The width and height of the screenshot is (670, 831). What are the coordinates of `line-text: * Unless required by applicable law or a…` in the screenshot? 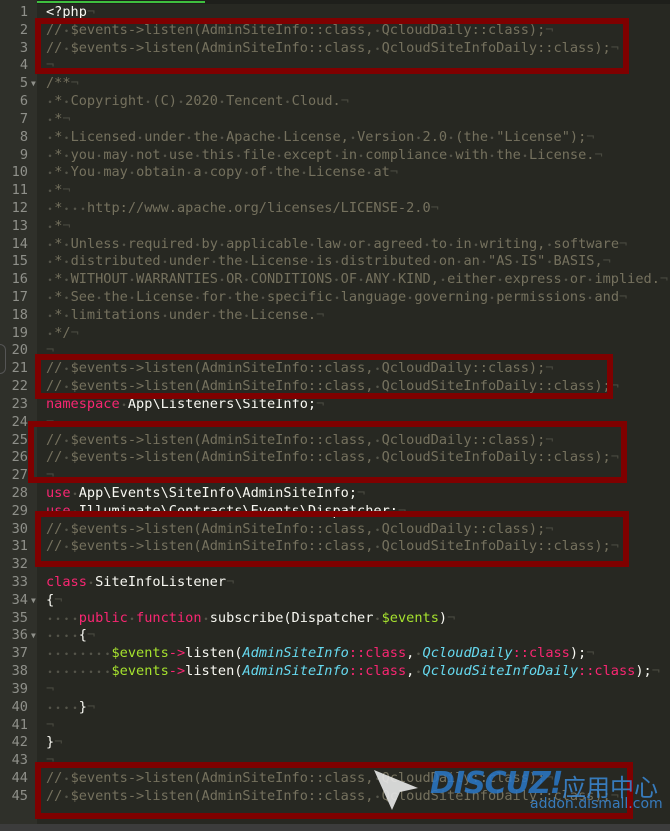 It's located at (337, 244).